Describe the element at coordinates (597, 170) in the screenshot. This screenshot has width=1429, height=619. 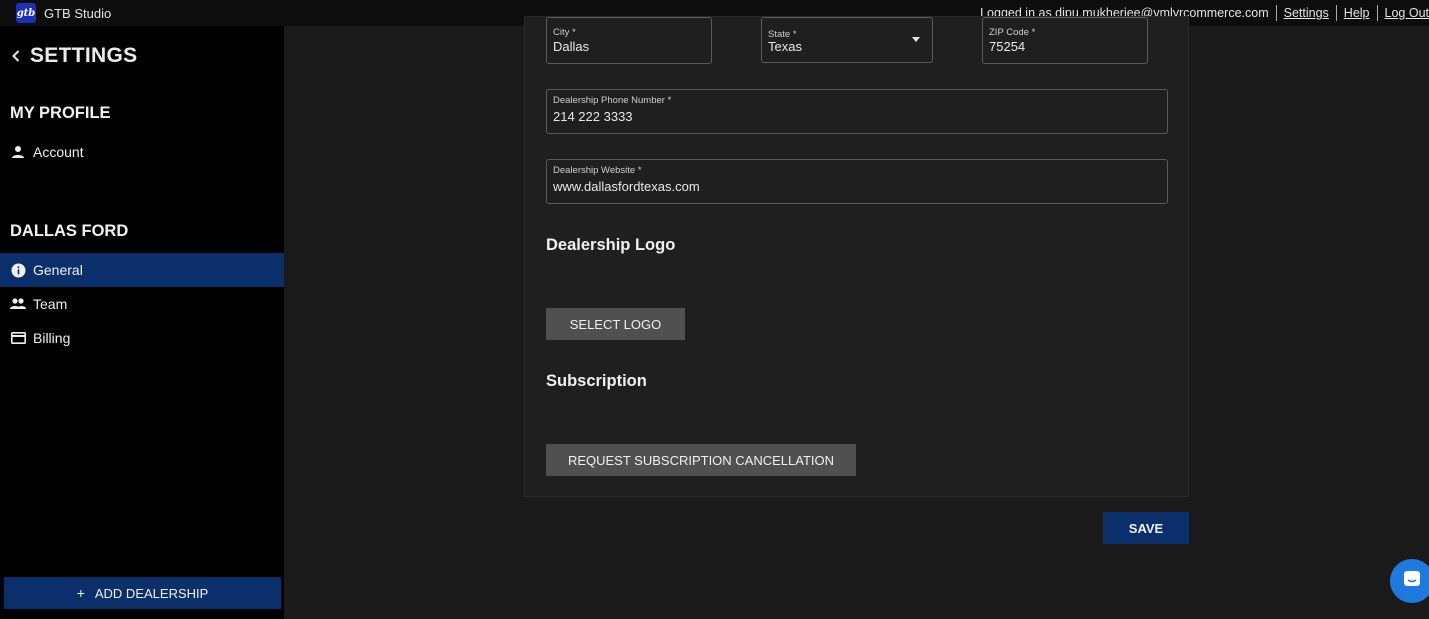
I see `website-label: Dealership Website *` at that location.